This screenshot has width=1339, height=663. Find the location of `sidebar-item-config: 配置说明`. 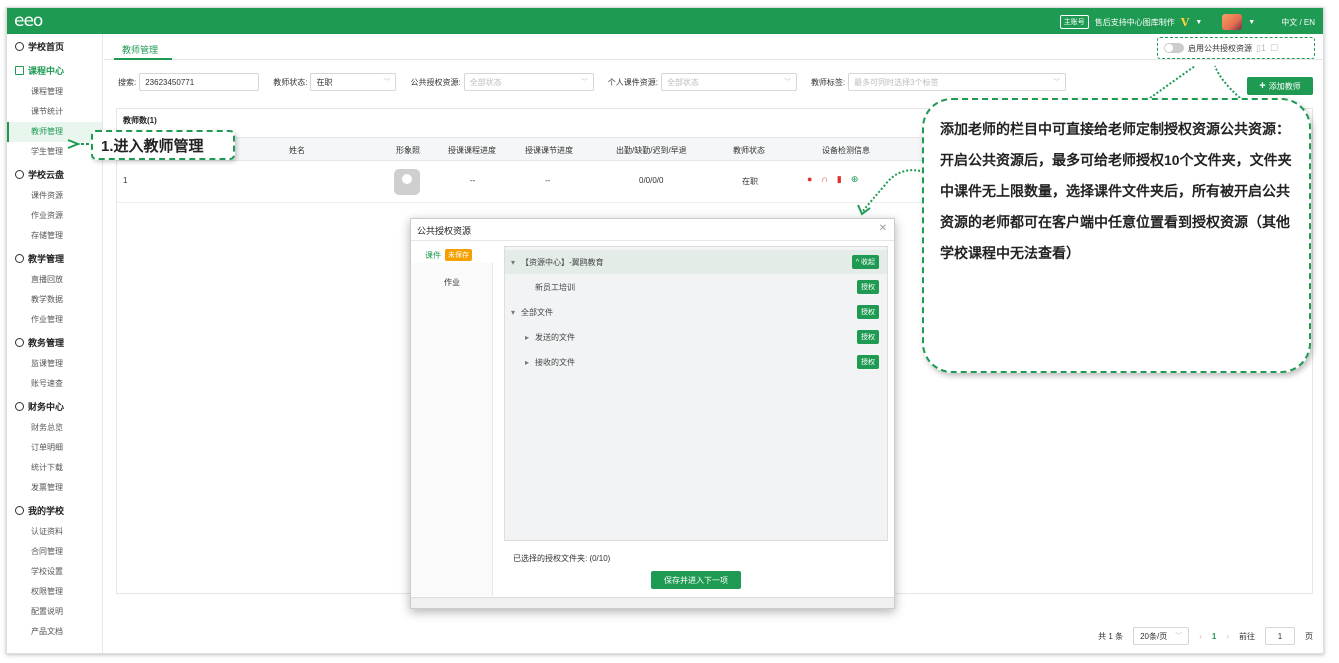

sidebar-item-config: 配置说明 is located at coordinates (54, 612).